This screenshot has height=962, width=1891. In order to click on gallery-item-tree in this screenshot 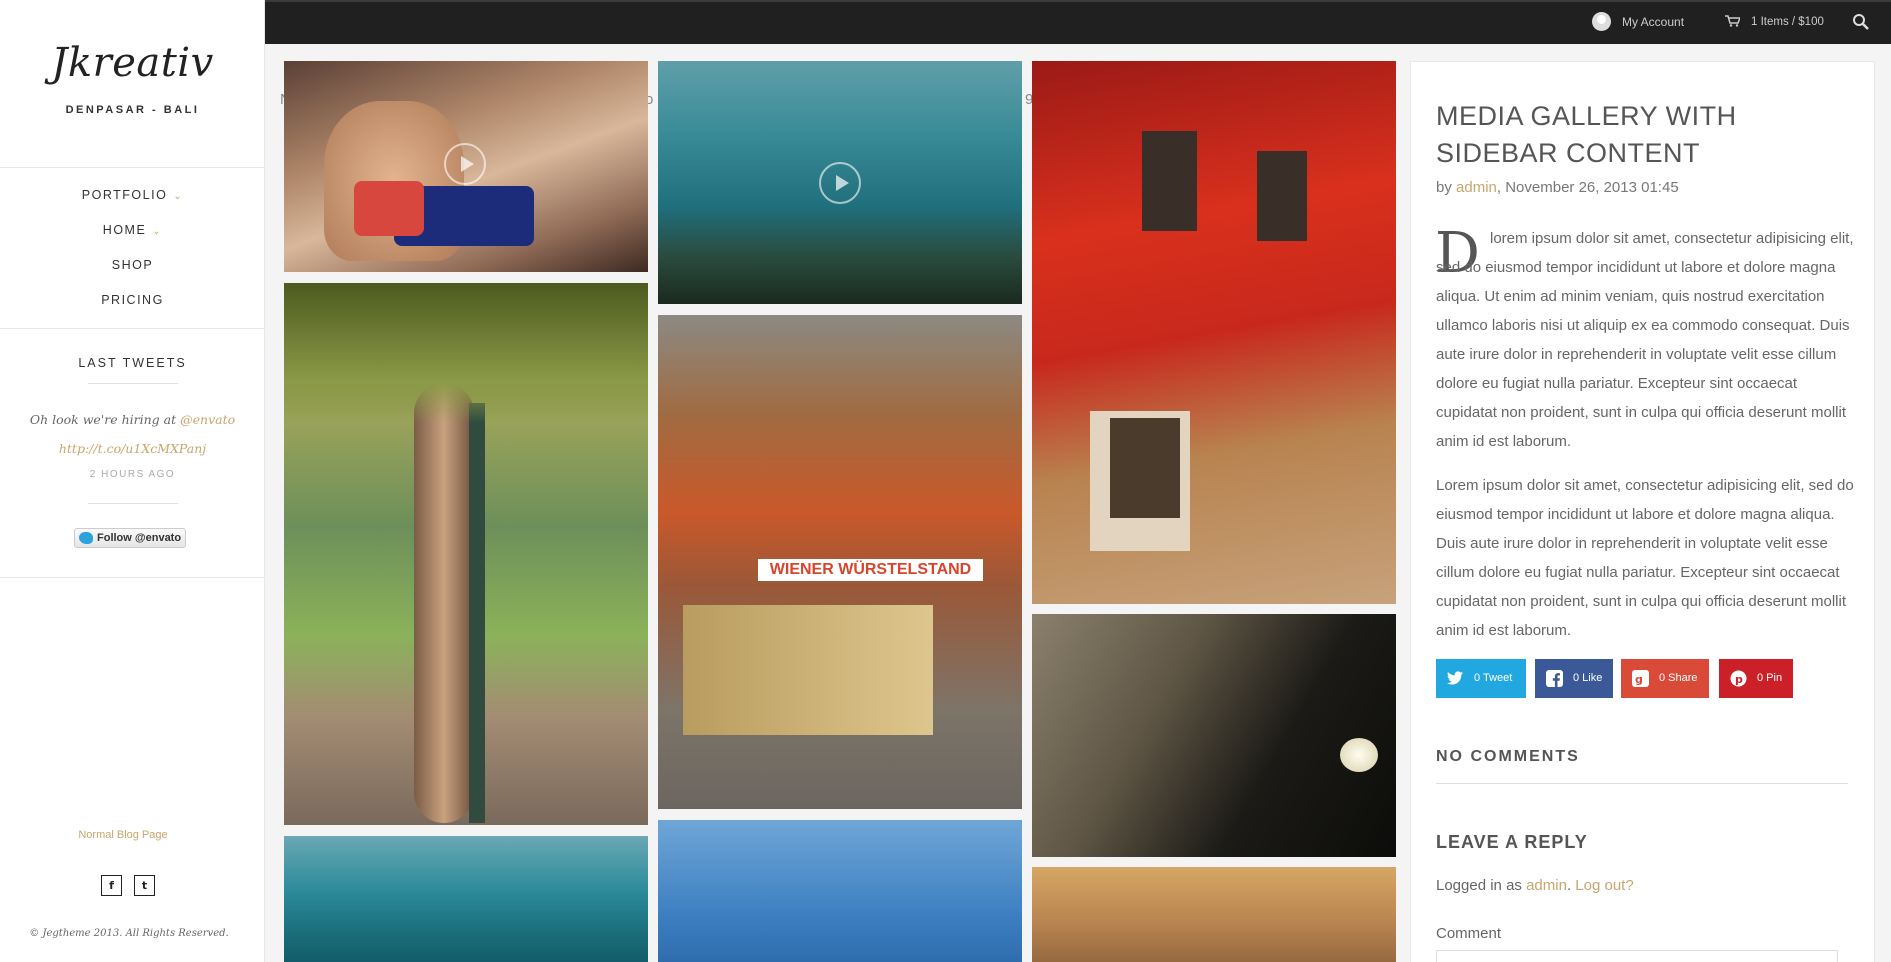, I will do `click(466, 554)`.